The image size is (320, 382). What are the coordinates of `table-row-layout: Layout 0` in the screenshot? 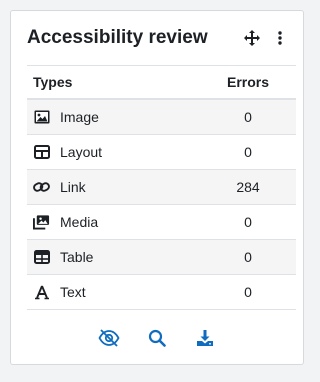 It's located at (161, 152).